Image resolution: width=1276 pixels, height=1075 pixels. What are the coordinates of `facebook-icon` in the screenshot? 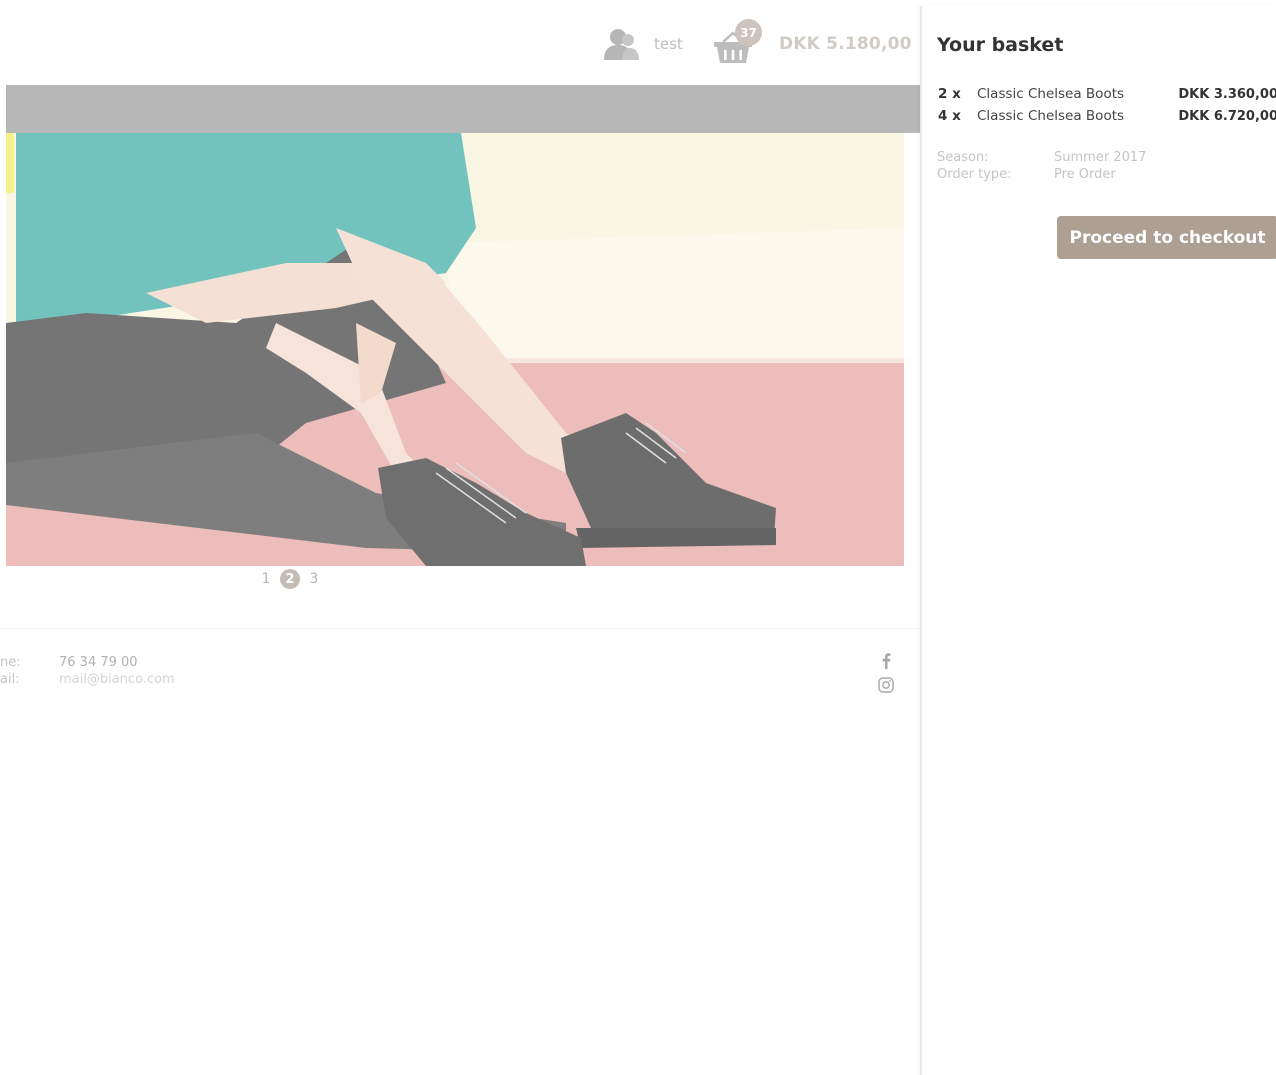 It's located at (886, 661).